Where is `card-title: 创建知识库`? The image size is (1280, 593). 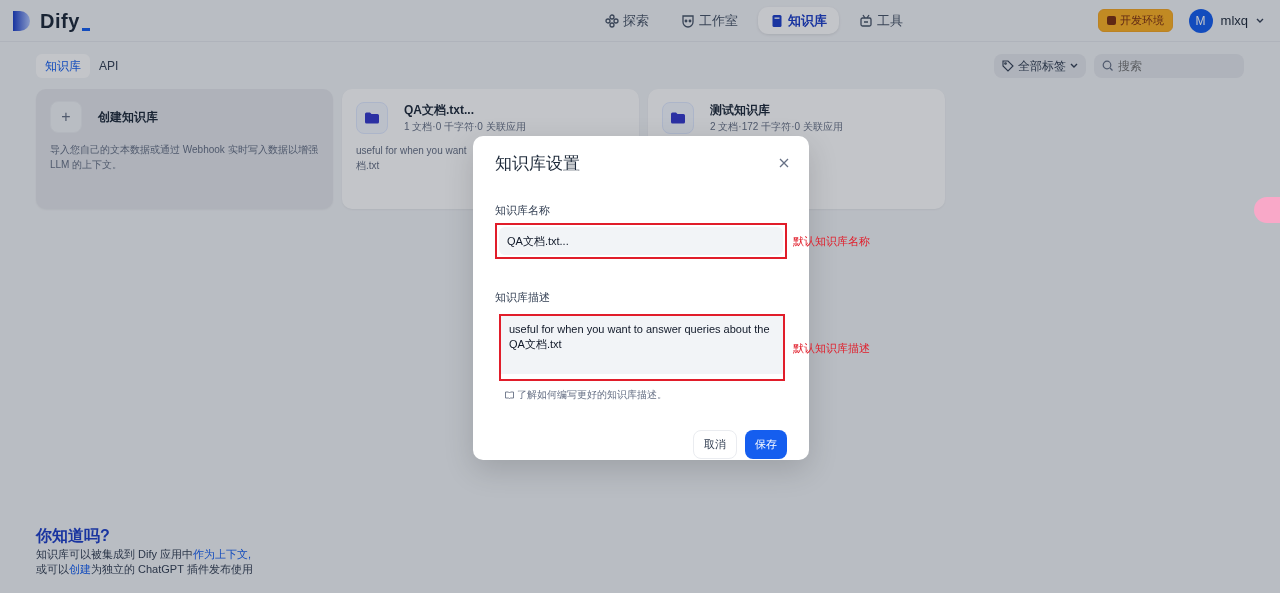 card-title: 创建知识库 is located at coordinates (128, 117).